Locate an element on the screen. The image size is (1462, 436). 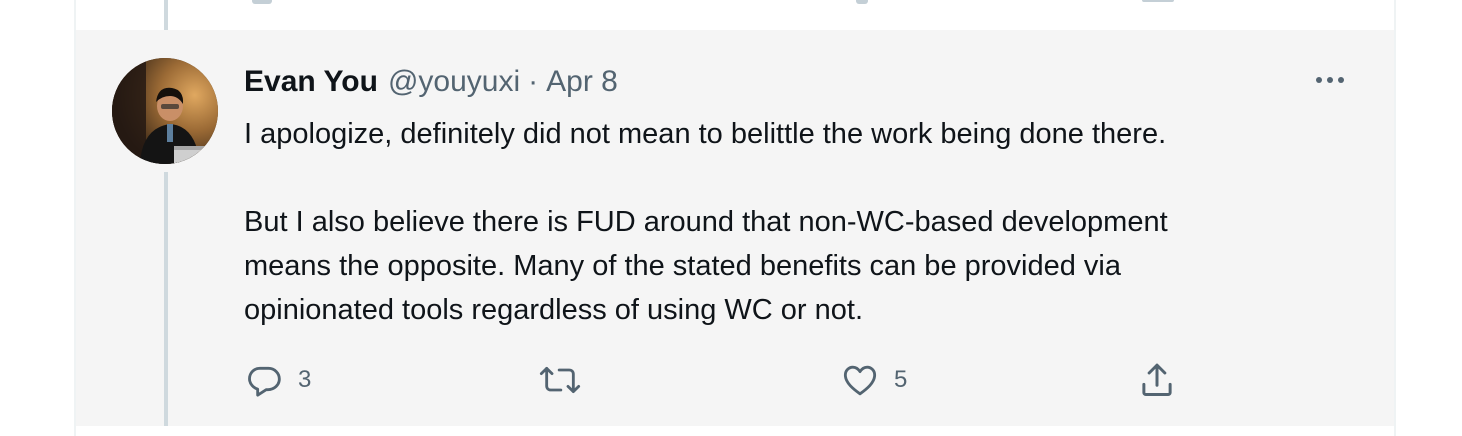
avatar-photo is located at coordinates (165, 111).